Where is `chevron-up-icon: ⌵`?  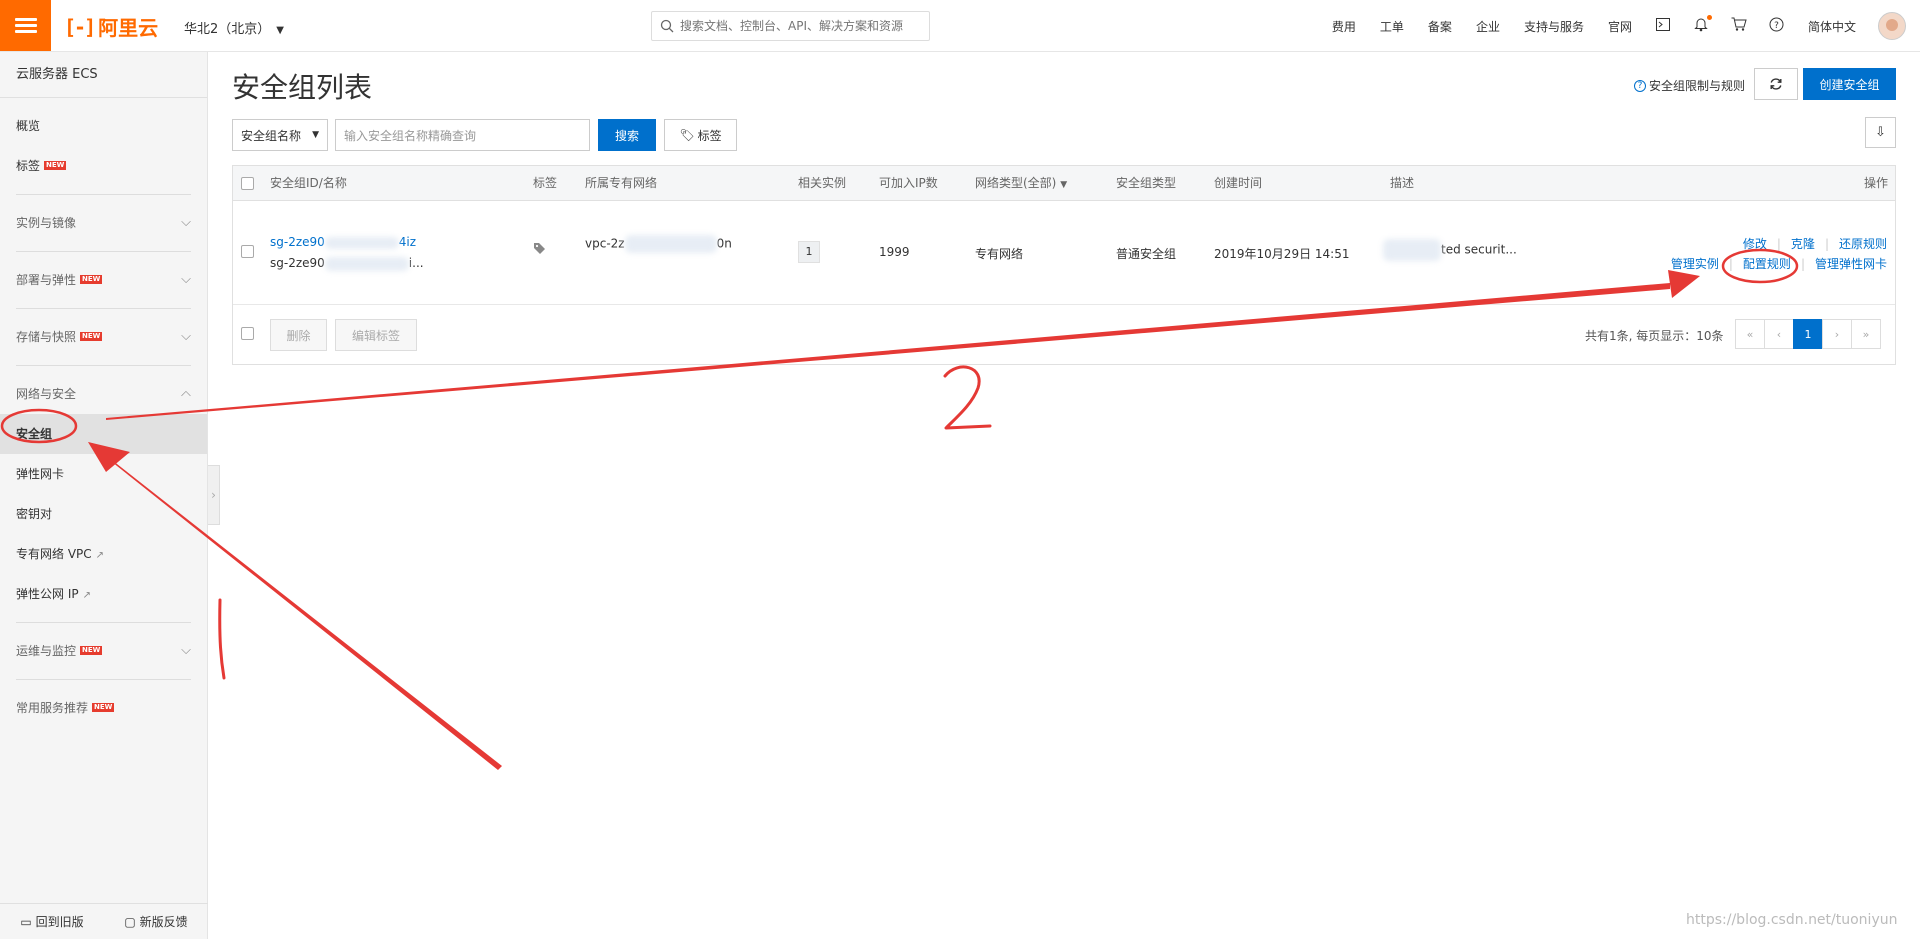
chevron-up-icon: ⌵ is located at coordinates (186, 394).